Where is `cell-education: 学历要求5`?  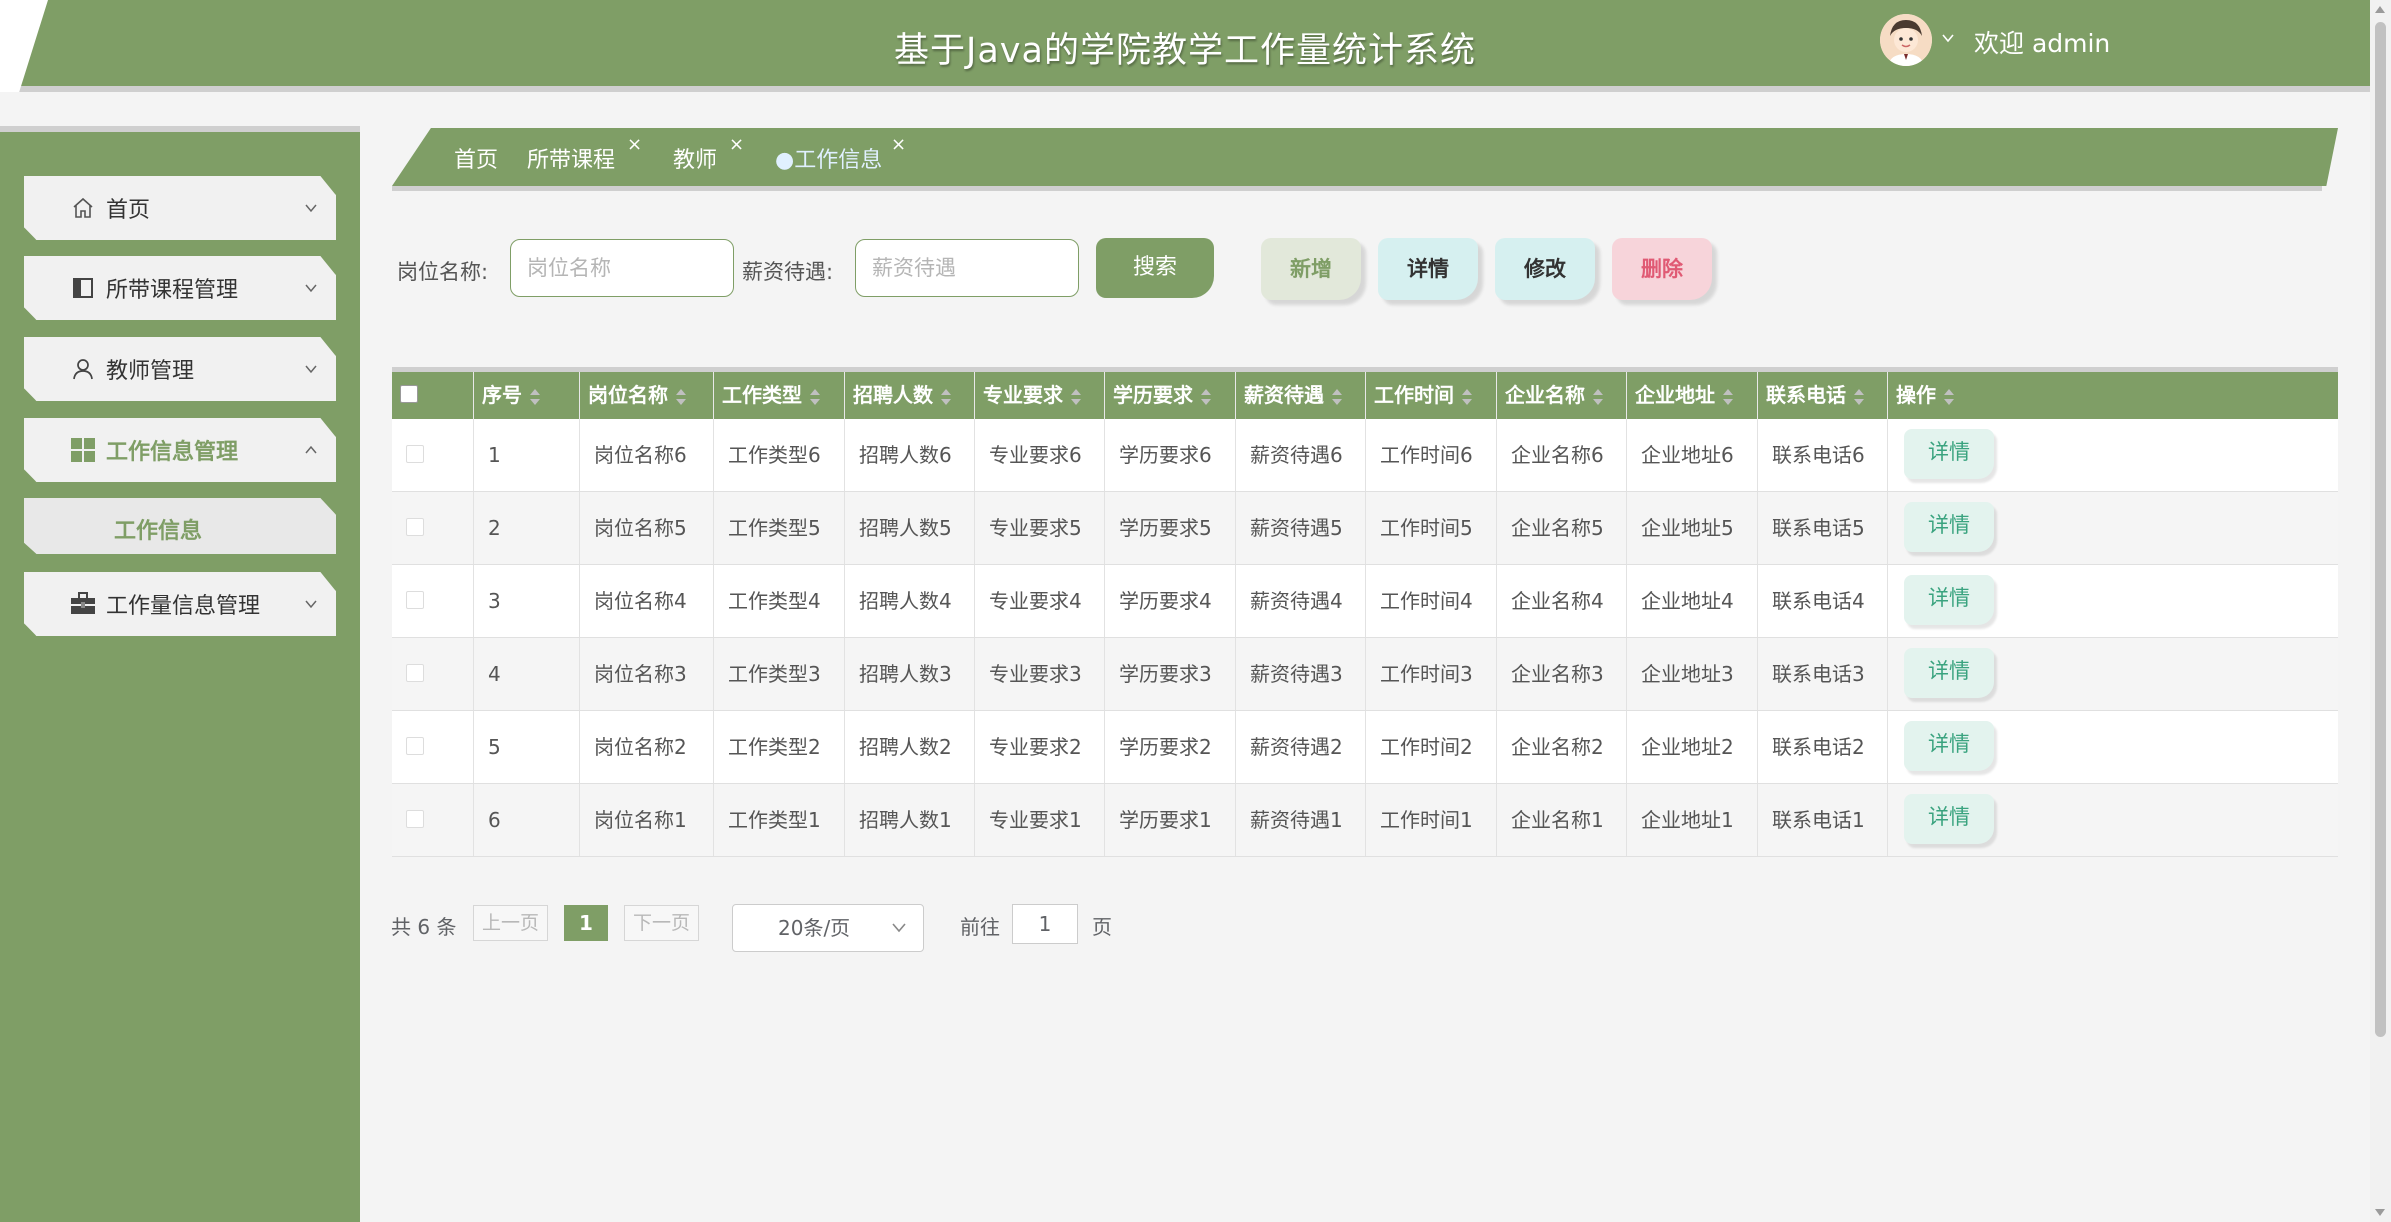 cell-education: 学历要求5 is located at coordinates (1170, 528).